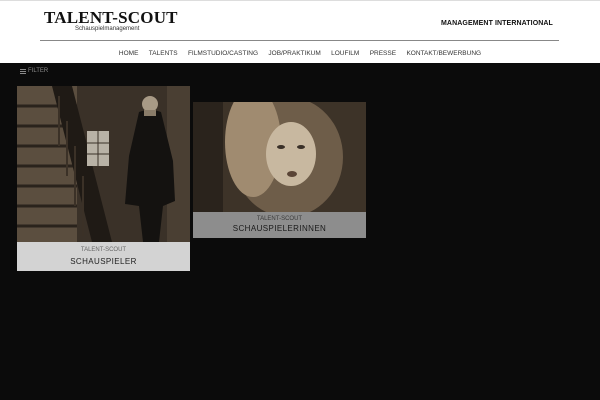 The width and height of the screenshot is (600, 400). I want to click on portrait-photo-illustration, so click(279, 157).